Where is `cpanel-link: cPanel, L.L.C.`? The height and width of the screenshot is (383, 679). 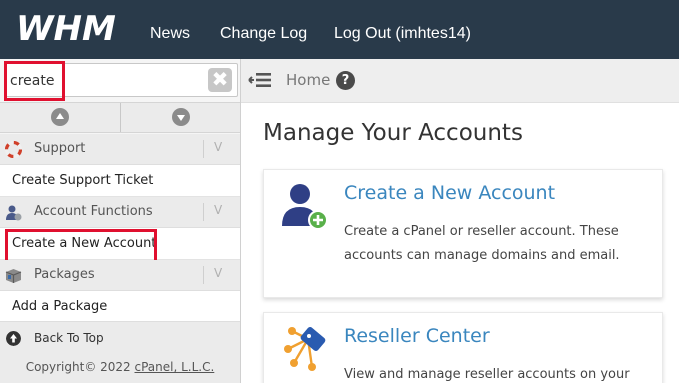
cpanel-link: cPanel, L.L.C. is located at coordinates (175, 367).